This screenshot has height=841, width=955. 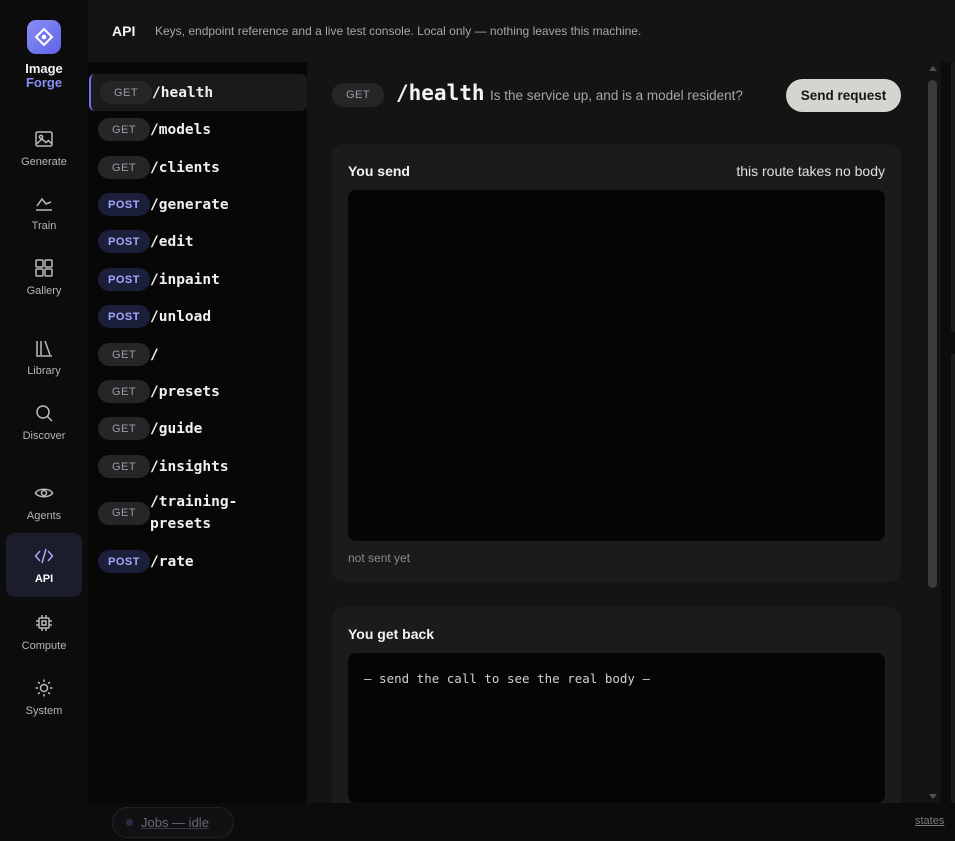 I want to click on sun-icon, so click(x=44, y=687).